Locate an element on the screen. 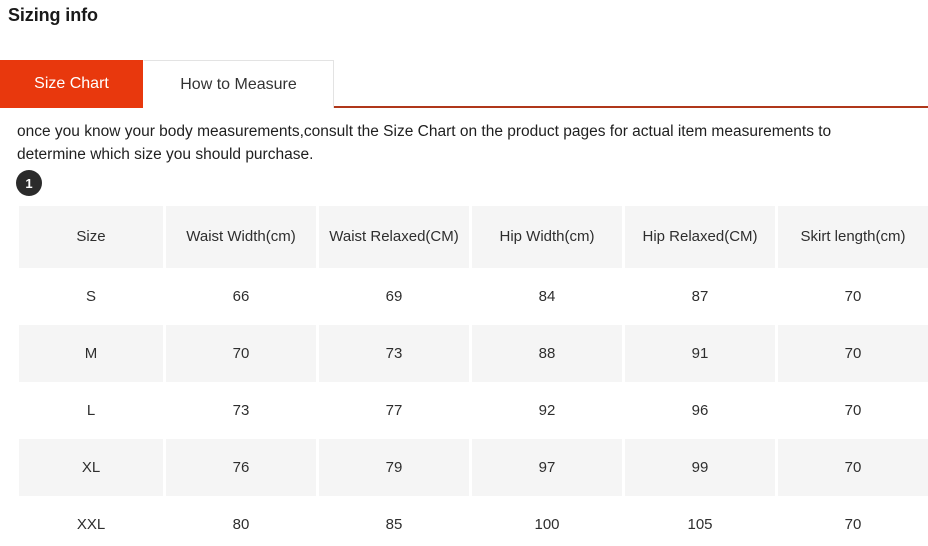 This screenshot has width=928, height=546. cell-hip-width: 84 is located at coordinates (547, 296).